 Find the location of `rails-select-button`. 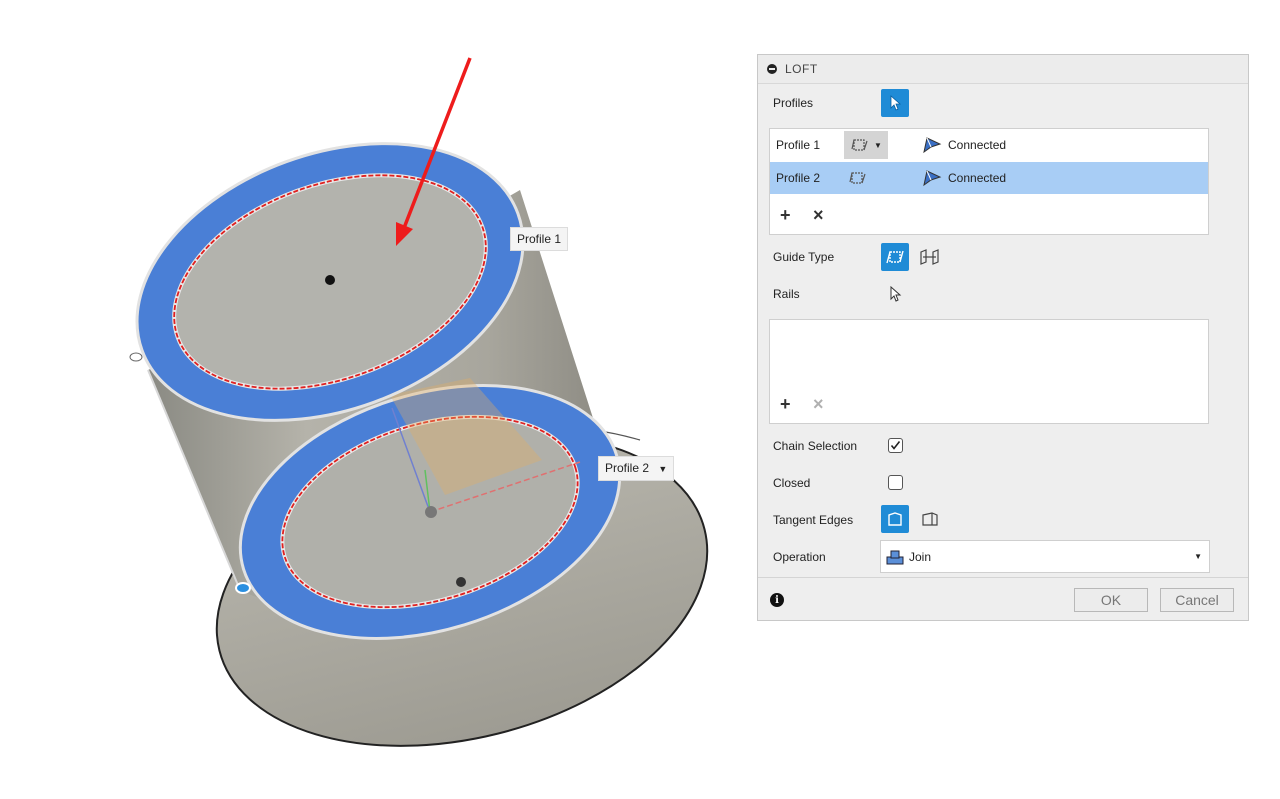

rails-select-button is located at coordinates (895, 294).